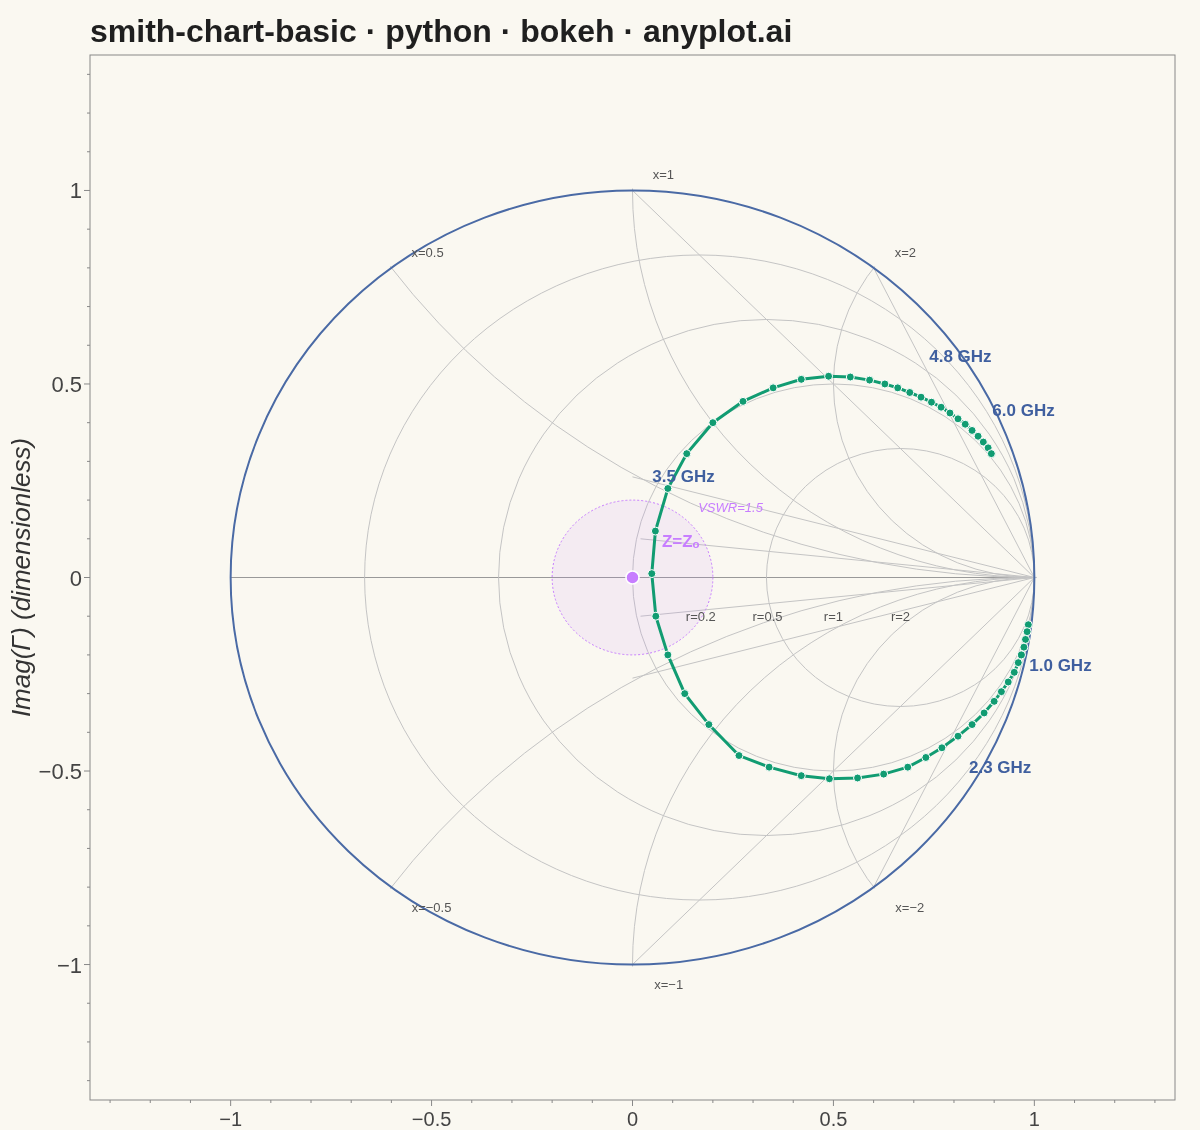 The width and height of the screenshot is (1200, 1130). What do you see at coordinates (833, 616) in the screenshot?
I see `grid-label: r=1` at bounding box center [833, 616].